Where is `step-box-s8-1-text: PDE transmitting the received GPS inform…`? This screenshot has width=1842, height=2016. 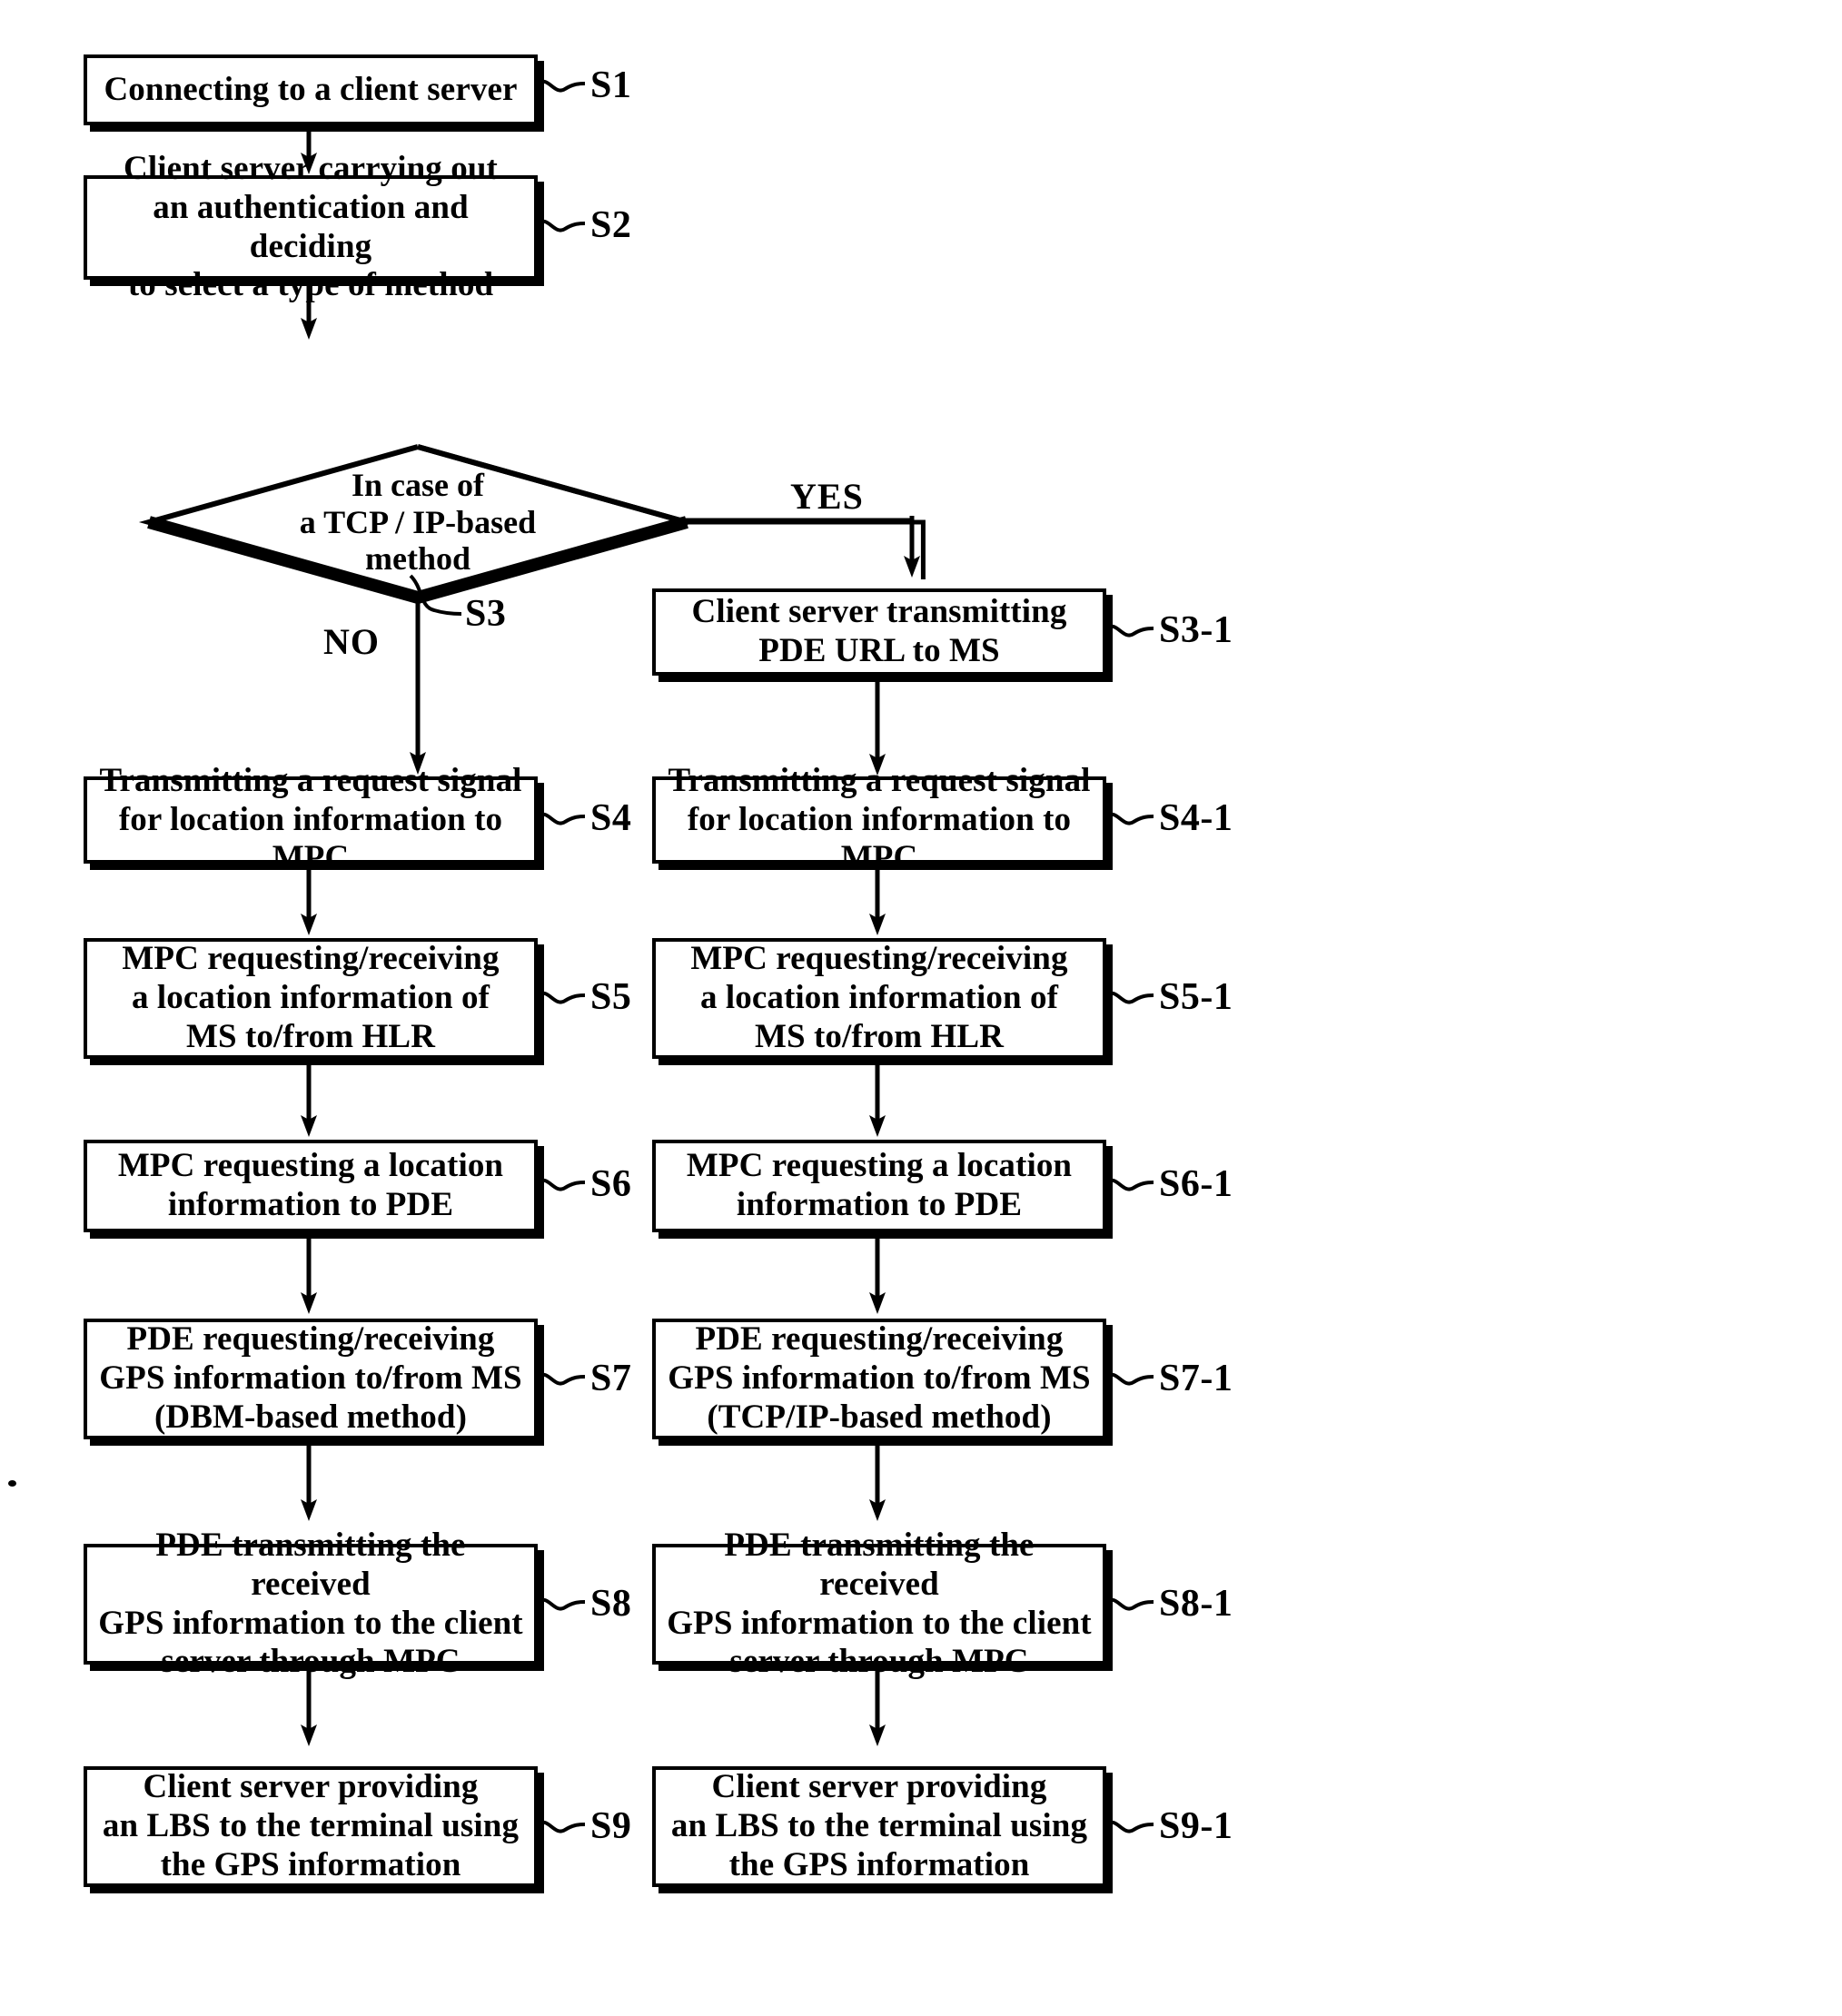 step-box-s8-1-text: PDE transmitting the received GPS inform… is located at coordinates (879, 1604).